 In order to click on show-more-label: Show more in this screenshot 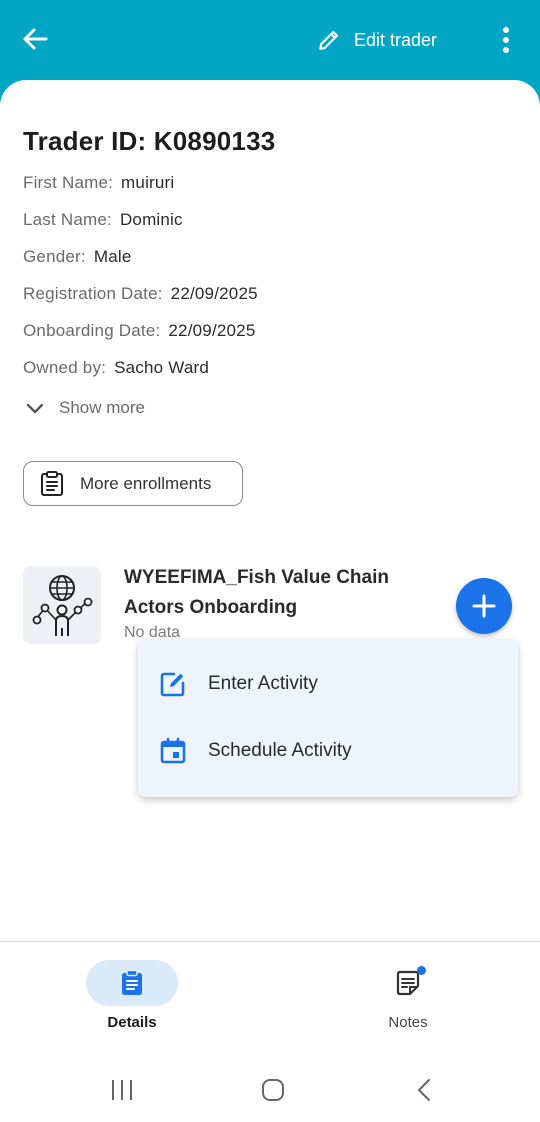, I will do `click(102, 407)`.